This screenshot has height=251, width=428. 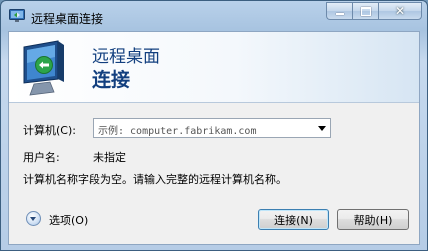 I want to click on username-label: 用户名:, so click(x=41, y=157).